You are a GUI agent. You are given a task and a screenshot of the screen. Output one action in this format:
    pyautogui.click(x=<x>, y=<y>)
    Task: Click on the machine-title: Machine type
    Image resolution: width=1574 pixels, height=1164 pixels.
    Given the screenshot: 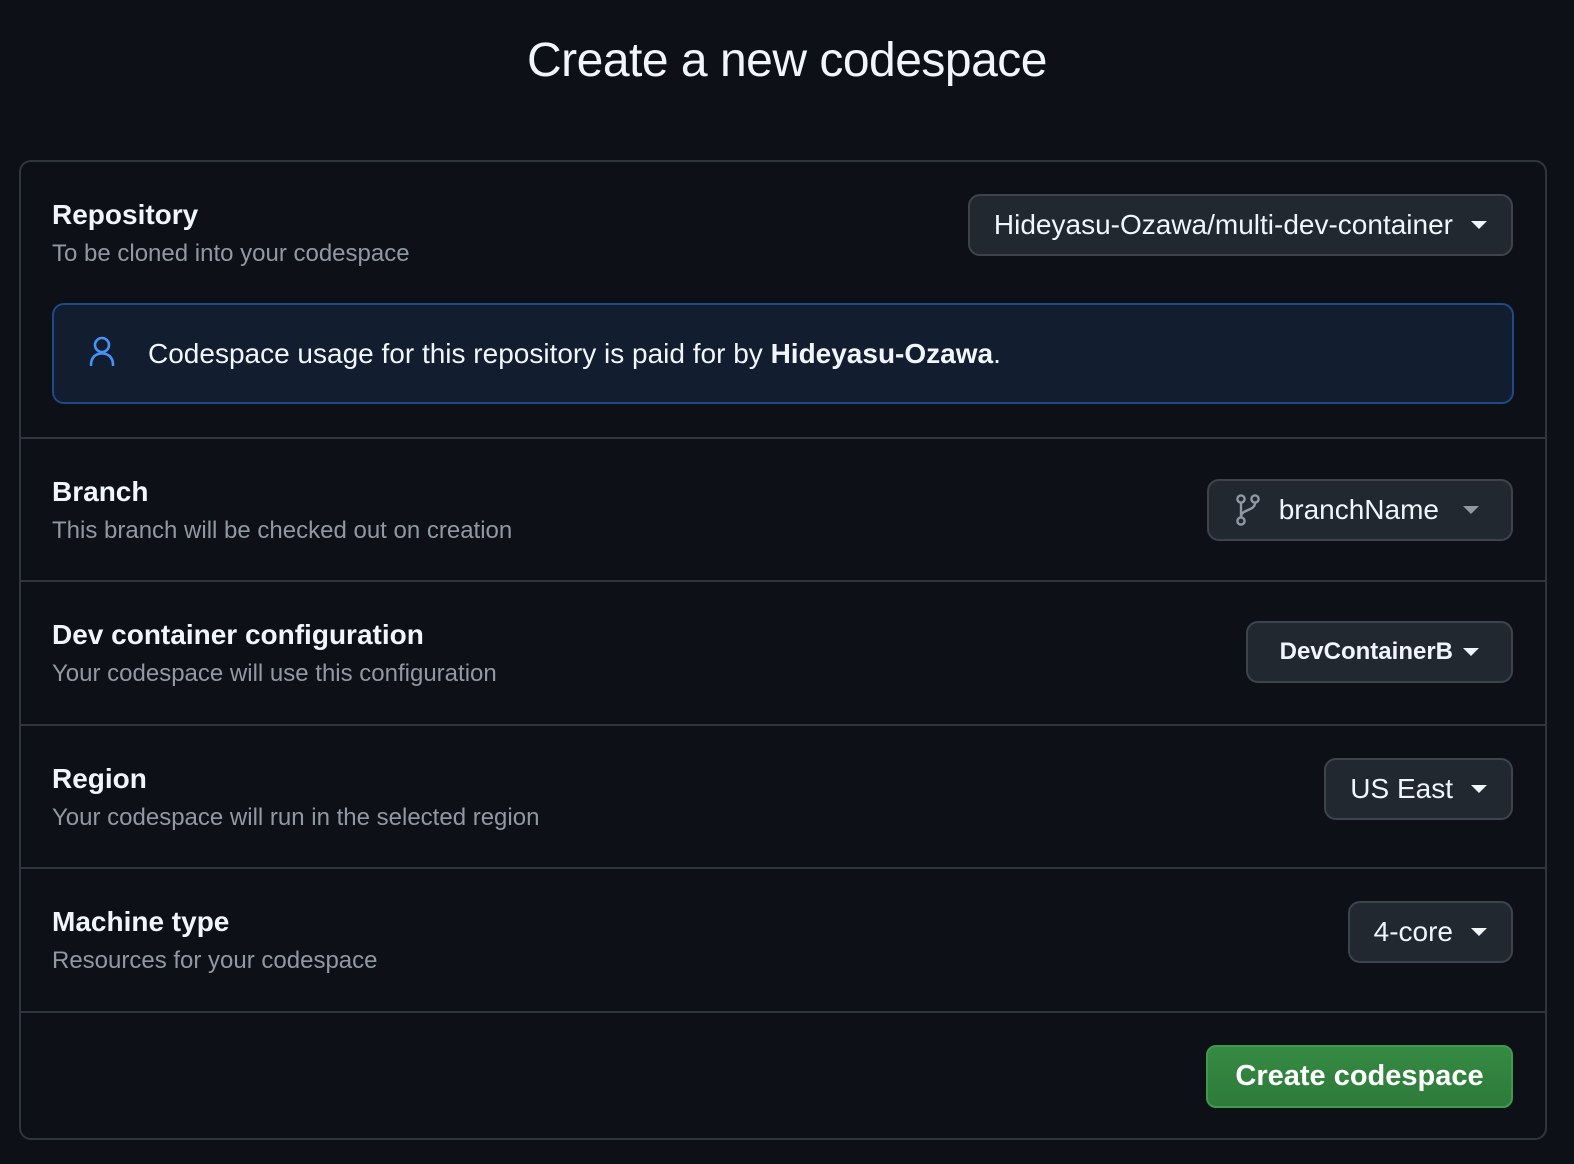 What is the action you would take?
    pyautogui.click(x=141, y=921)
    